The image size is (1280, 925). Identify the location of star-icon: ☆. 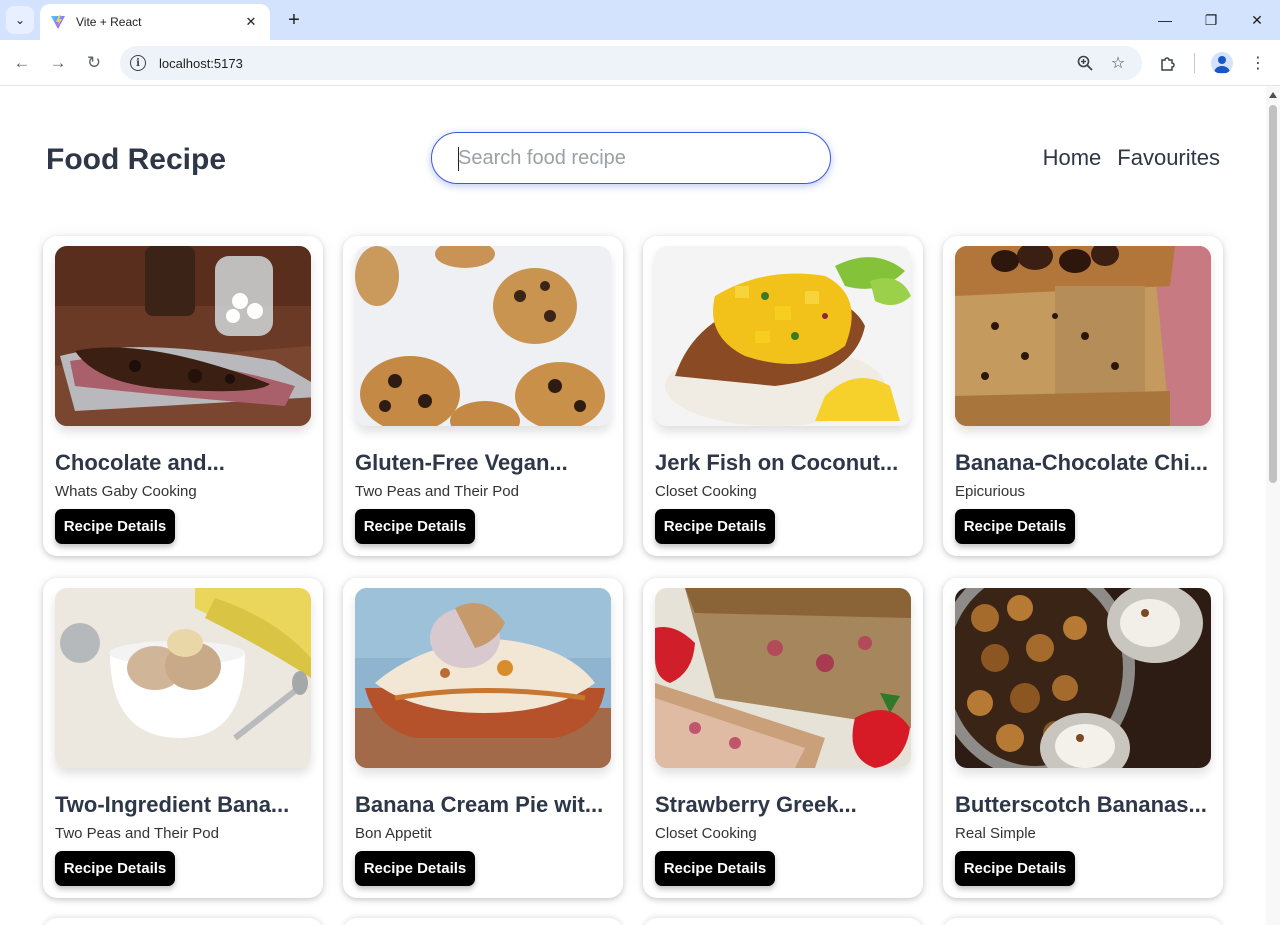
(1118, 63).